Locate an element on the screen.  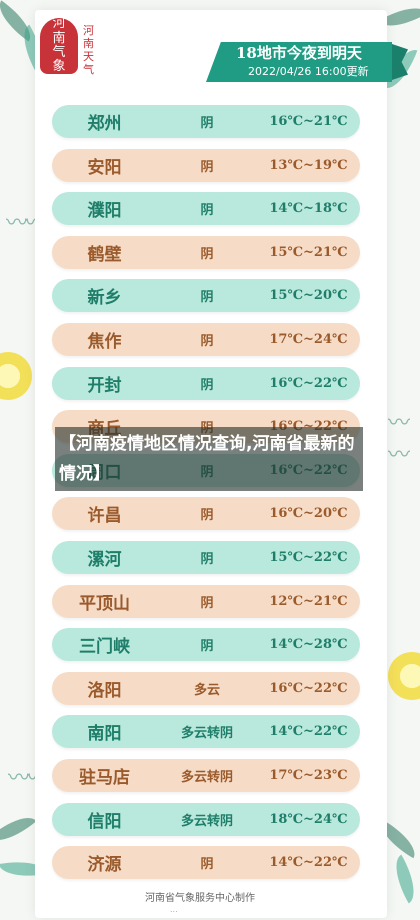
temperature-range: 16℃~21℃ is located at coordinates (308, 121).